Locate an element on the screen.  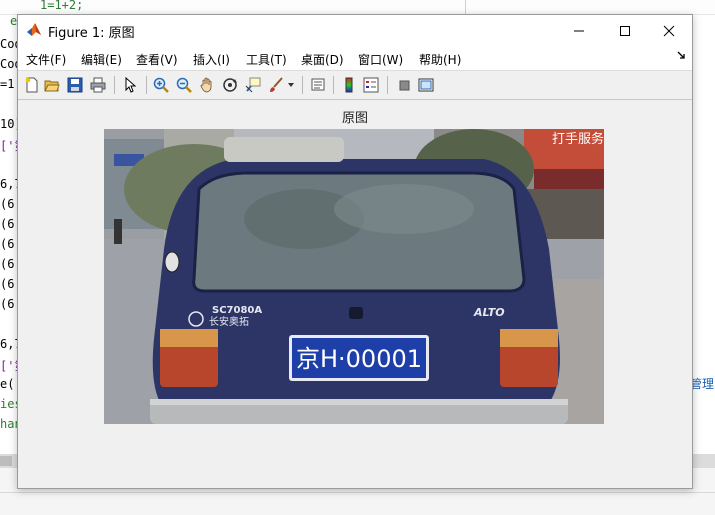
editor-divider is located at coordinates (465, 7).